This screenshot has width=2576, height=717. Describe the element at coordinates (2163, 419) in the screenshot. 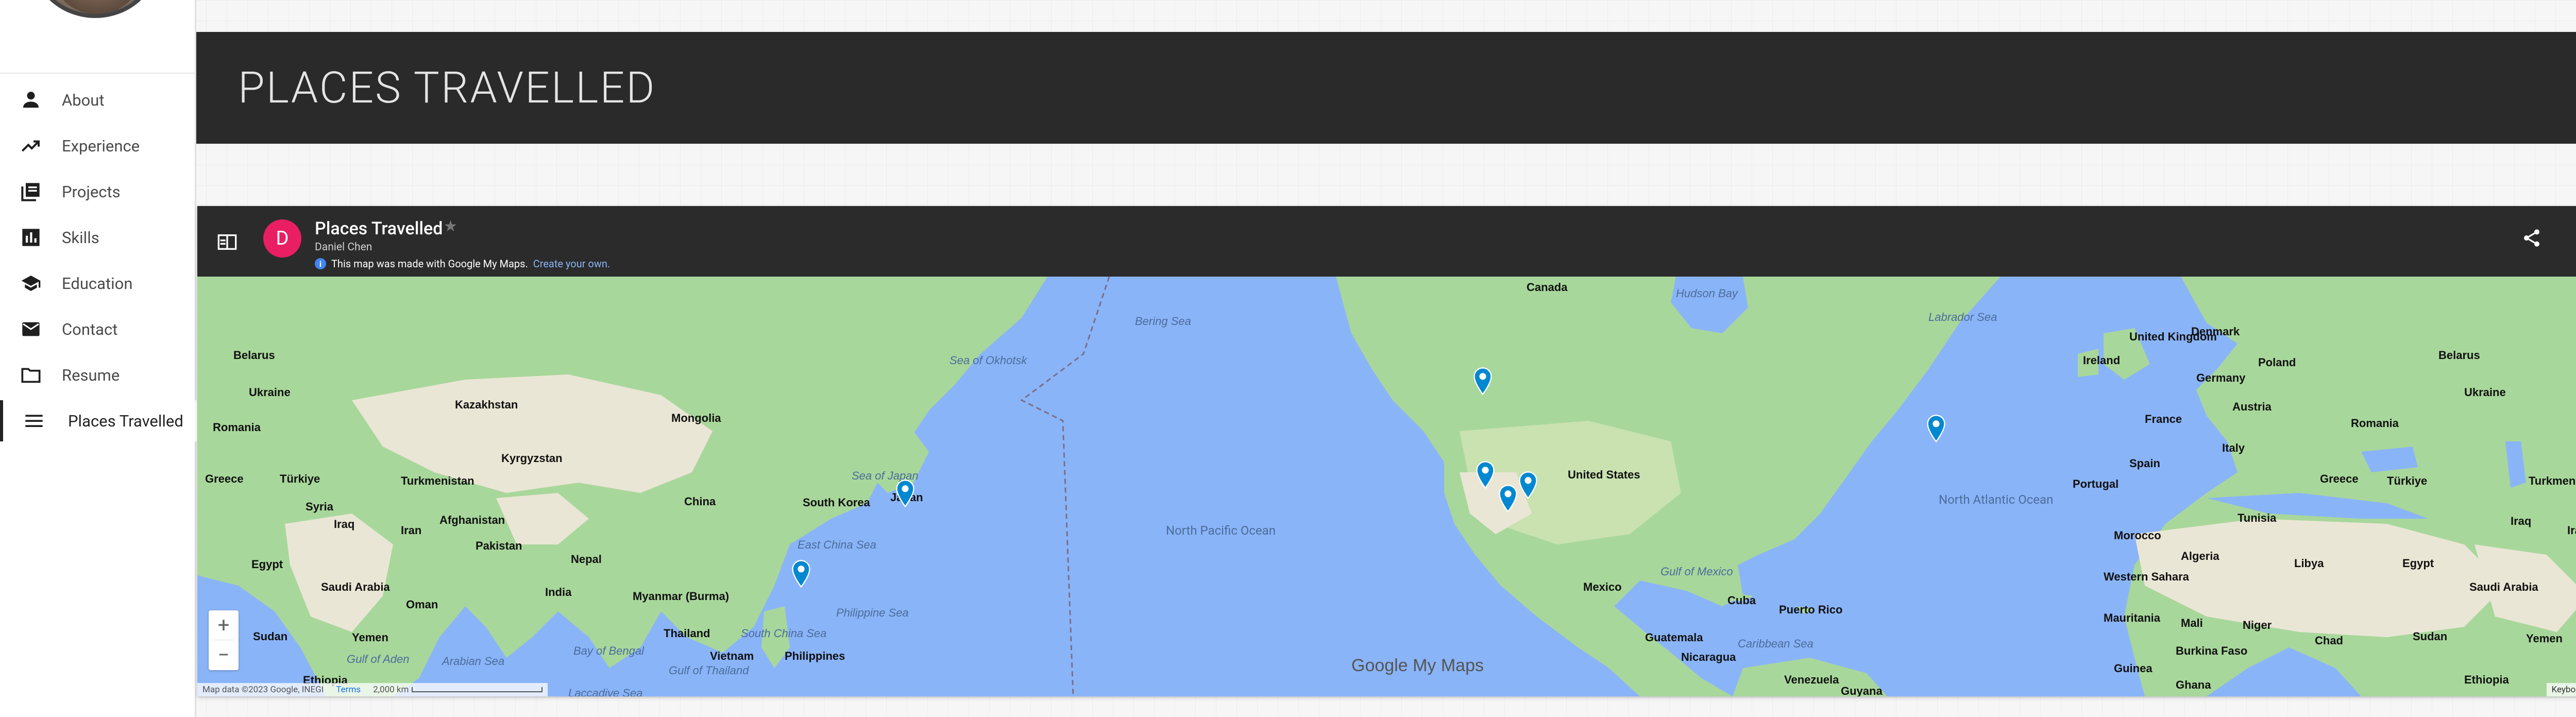

I see `label-france: France` at that location.